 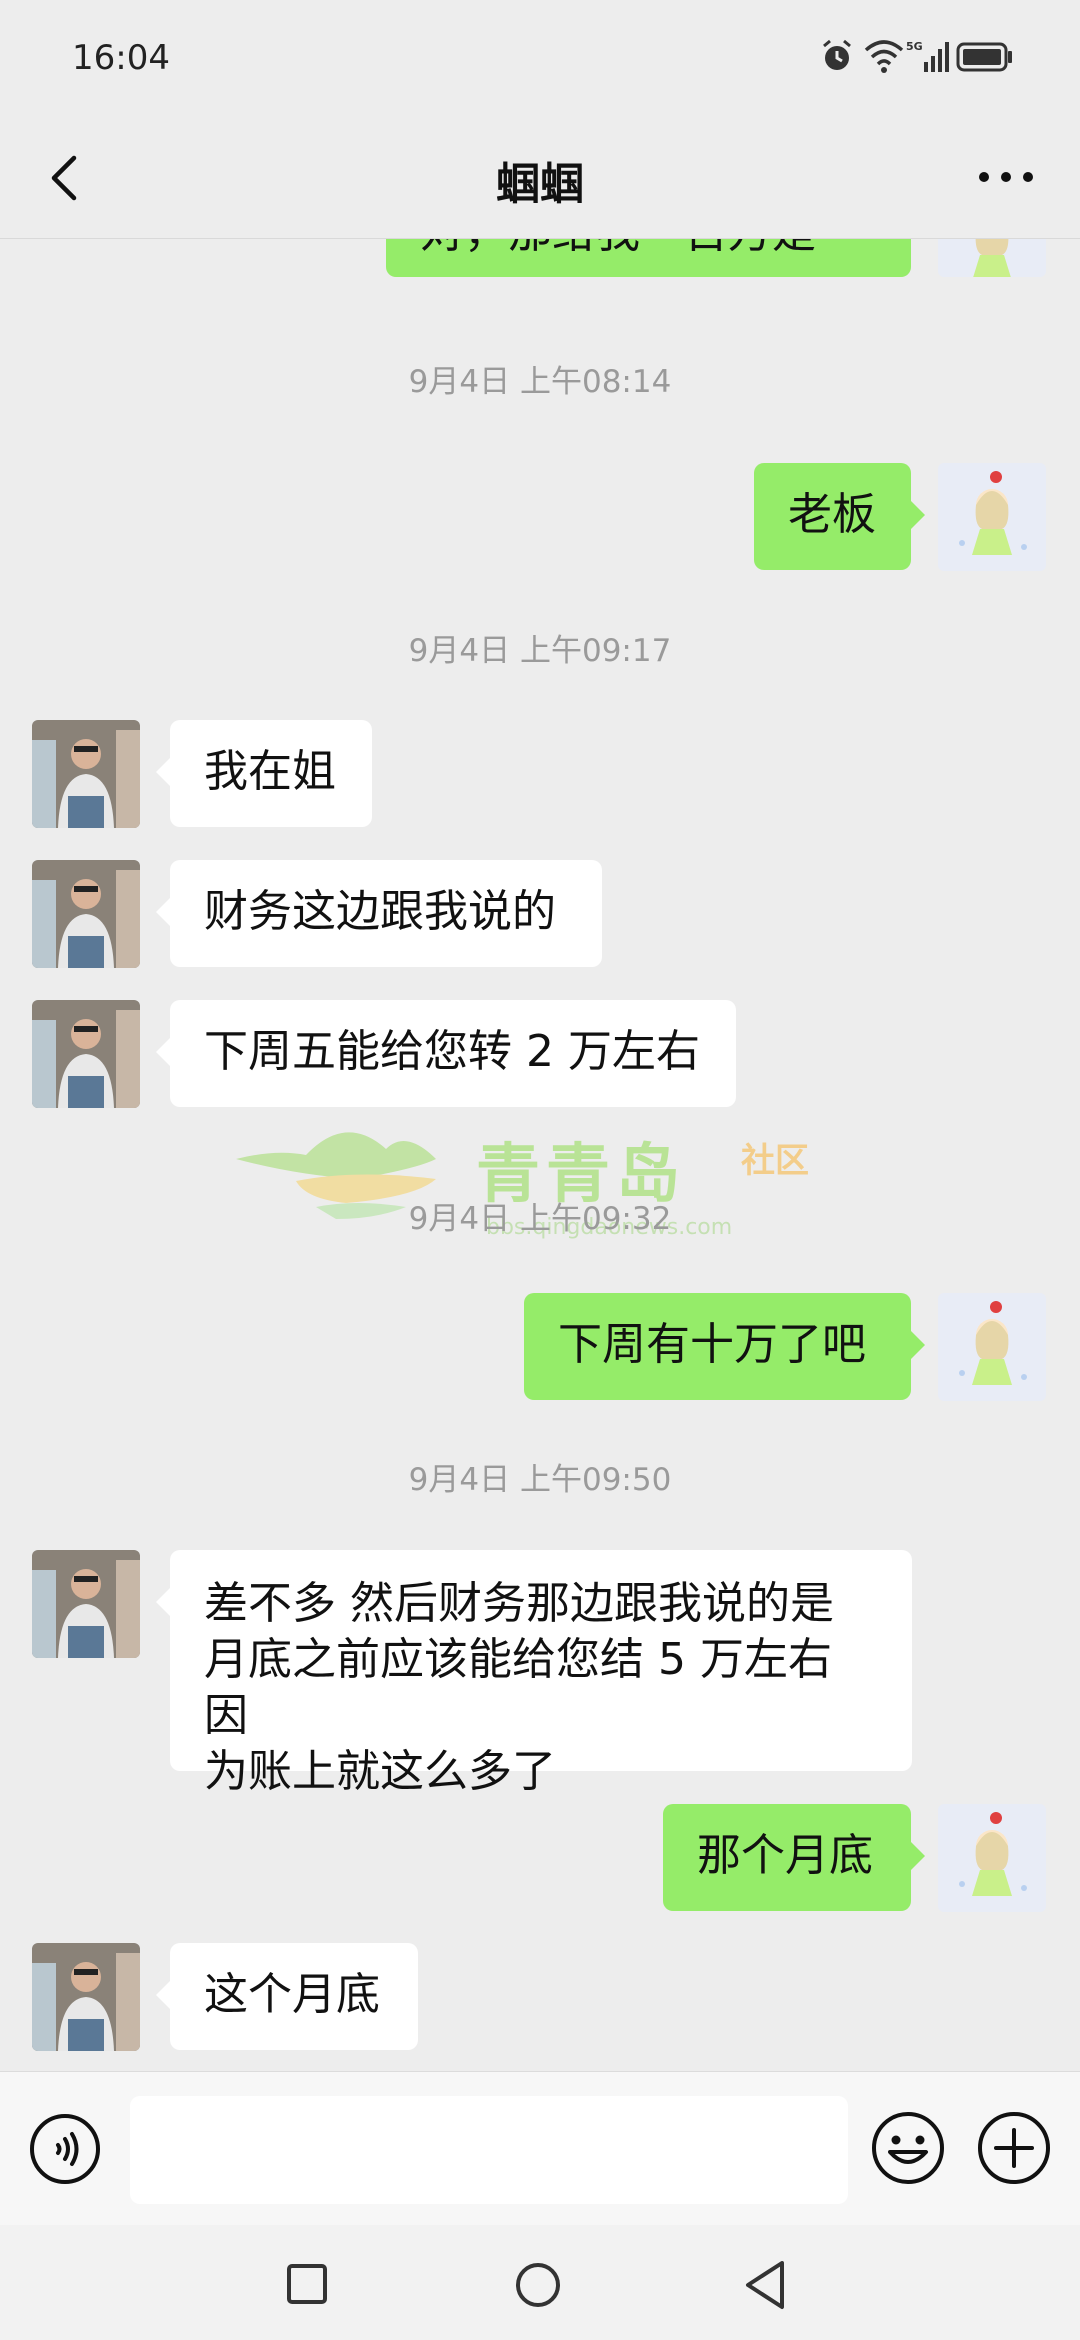 What do you see at coordinates (540, 651) in the screenshot?
I see `timestamp-label: 9月4日 上午09:17` at bounding box center [540, 651].